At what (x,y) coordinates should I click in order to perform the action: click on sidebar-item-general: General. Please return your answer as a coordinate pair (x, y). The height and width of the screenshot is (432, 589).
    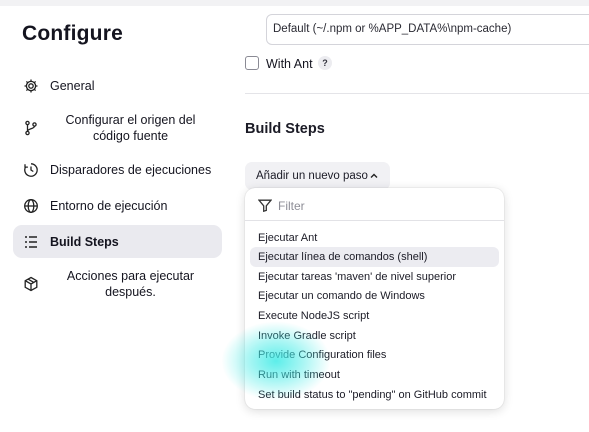
    Looking at the image, I should click on (117, 86).